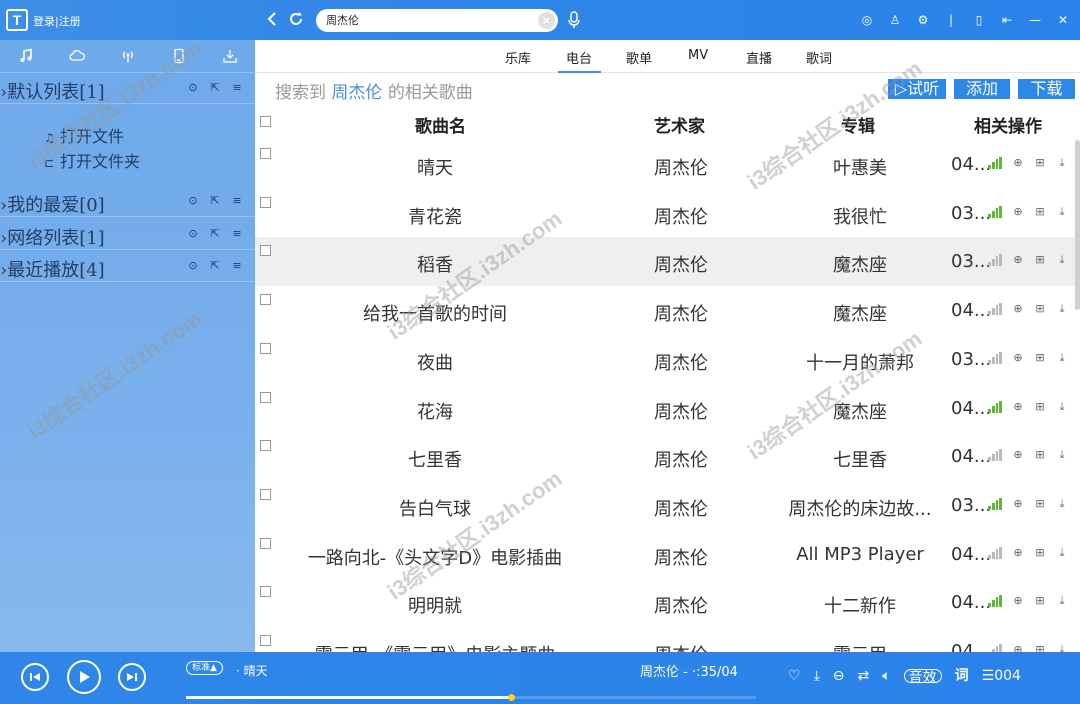  What do you see at coordinates (518, 57) in the screenshot?
I see `tab-library: 乐库` at bounding box center [518, 57].